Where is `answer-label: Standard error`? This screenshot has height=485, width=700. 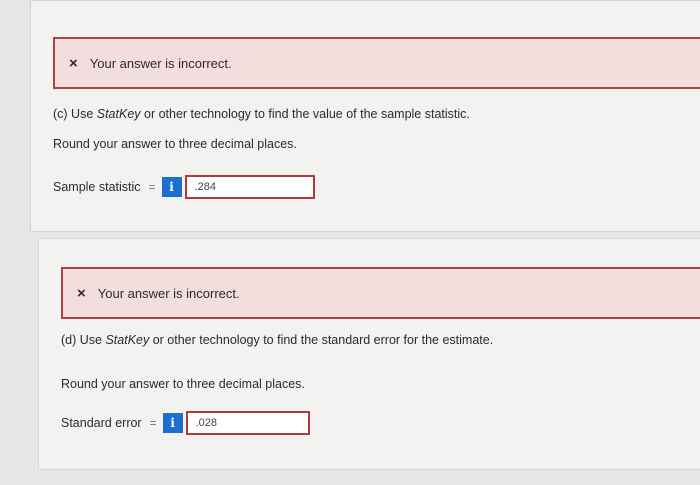 answer-label: Standard error is located at coordinates (101, 423).